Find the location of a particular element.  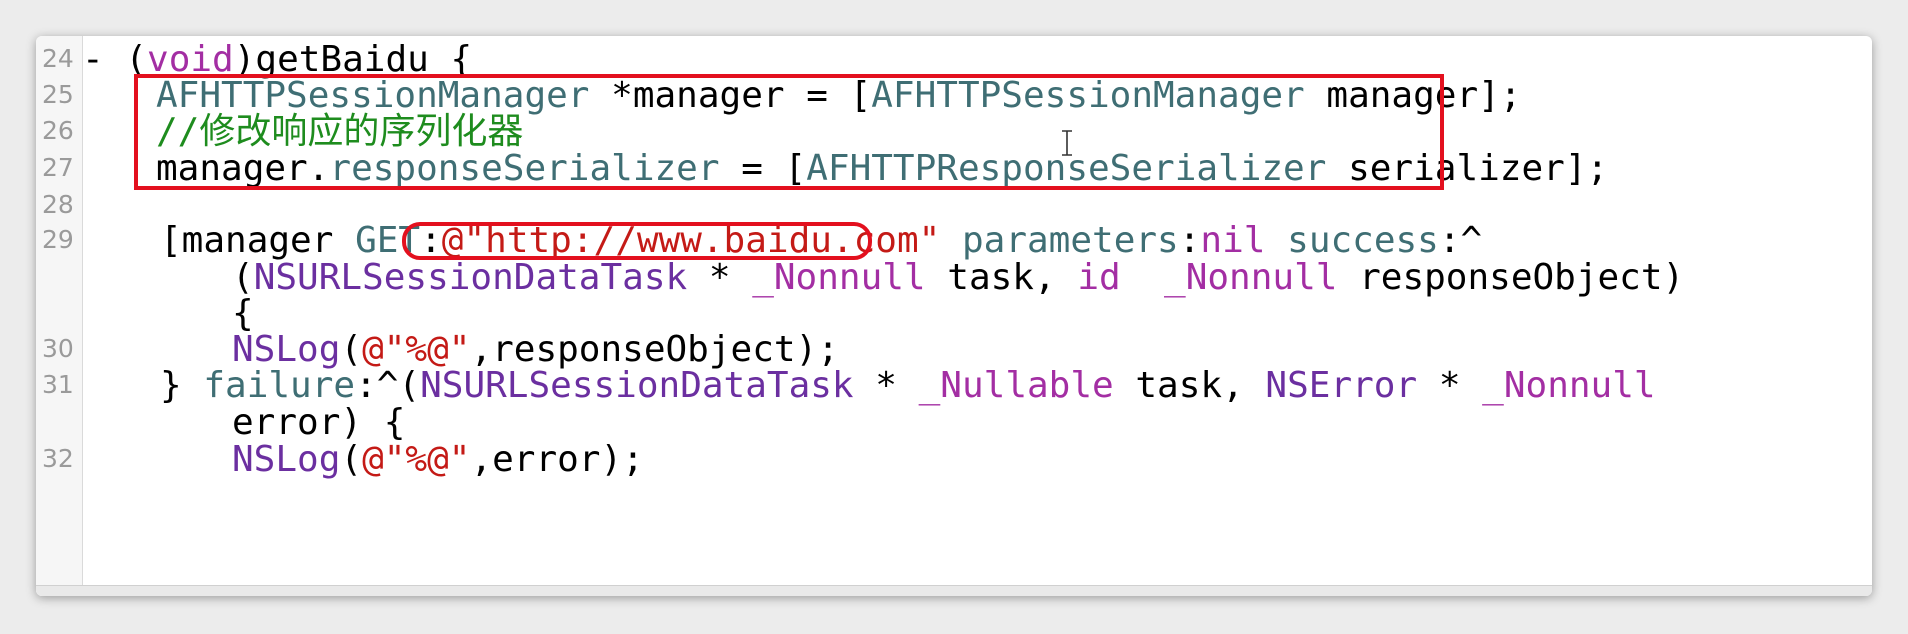

code-token: } is located at coordinates (182, 385).